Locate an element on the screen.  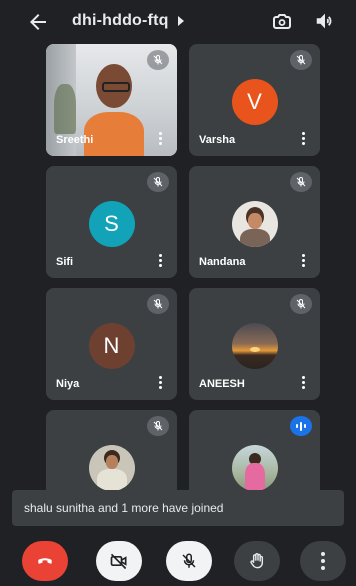
avatar: V is located at coordinates (254, 102).